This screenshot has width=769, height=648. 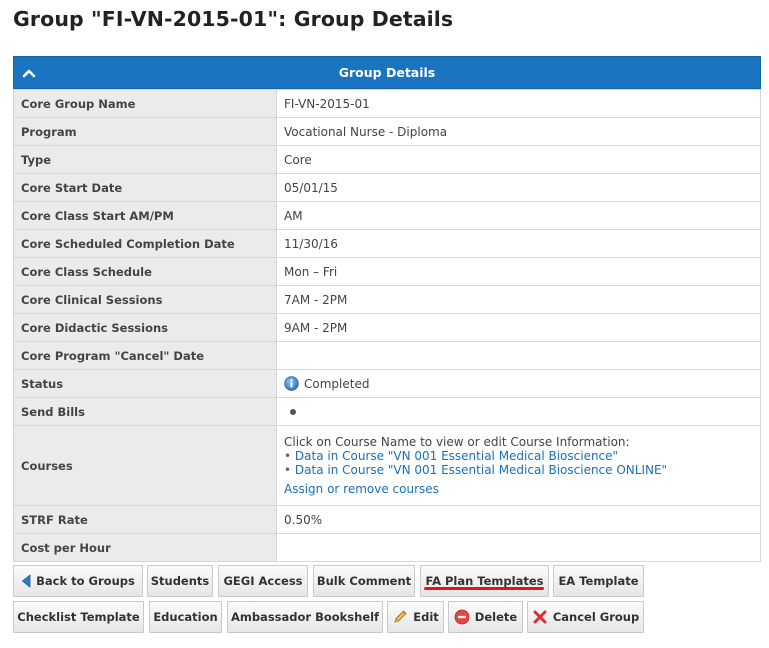 I want to click on row-label: Type, so click(x=145, y=159).